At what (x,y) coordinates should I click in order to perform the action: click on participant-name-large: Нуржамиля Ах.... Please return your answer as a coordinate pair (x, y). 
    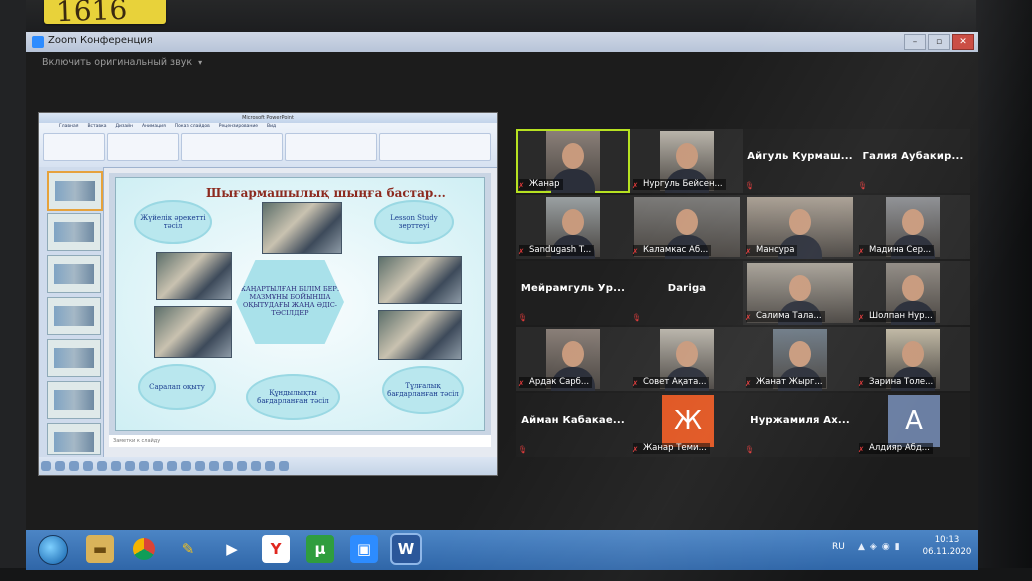
    Looking at the image, I should click on (800, 420).